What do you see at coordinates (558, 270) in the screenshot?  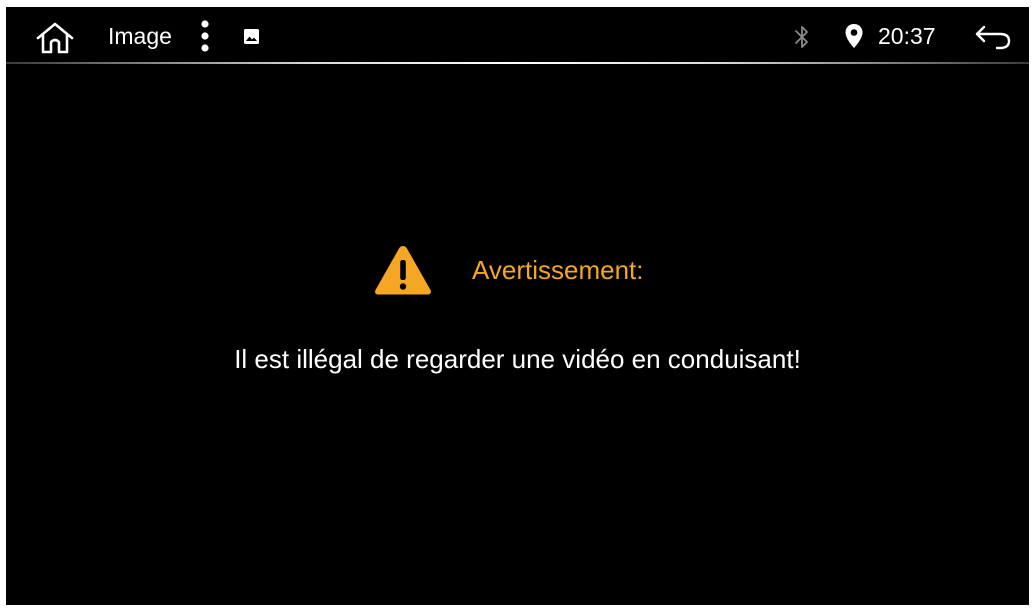 I see `warning-title: Avertissement:` at bounding box center [558, 270].